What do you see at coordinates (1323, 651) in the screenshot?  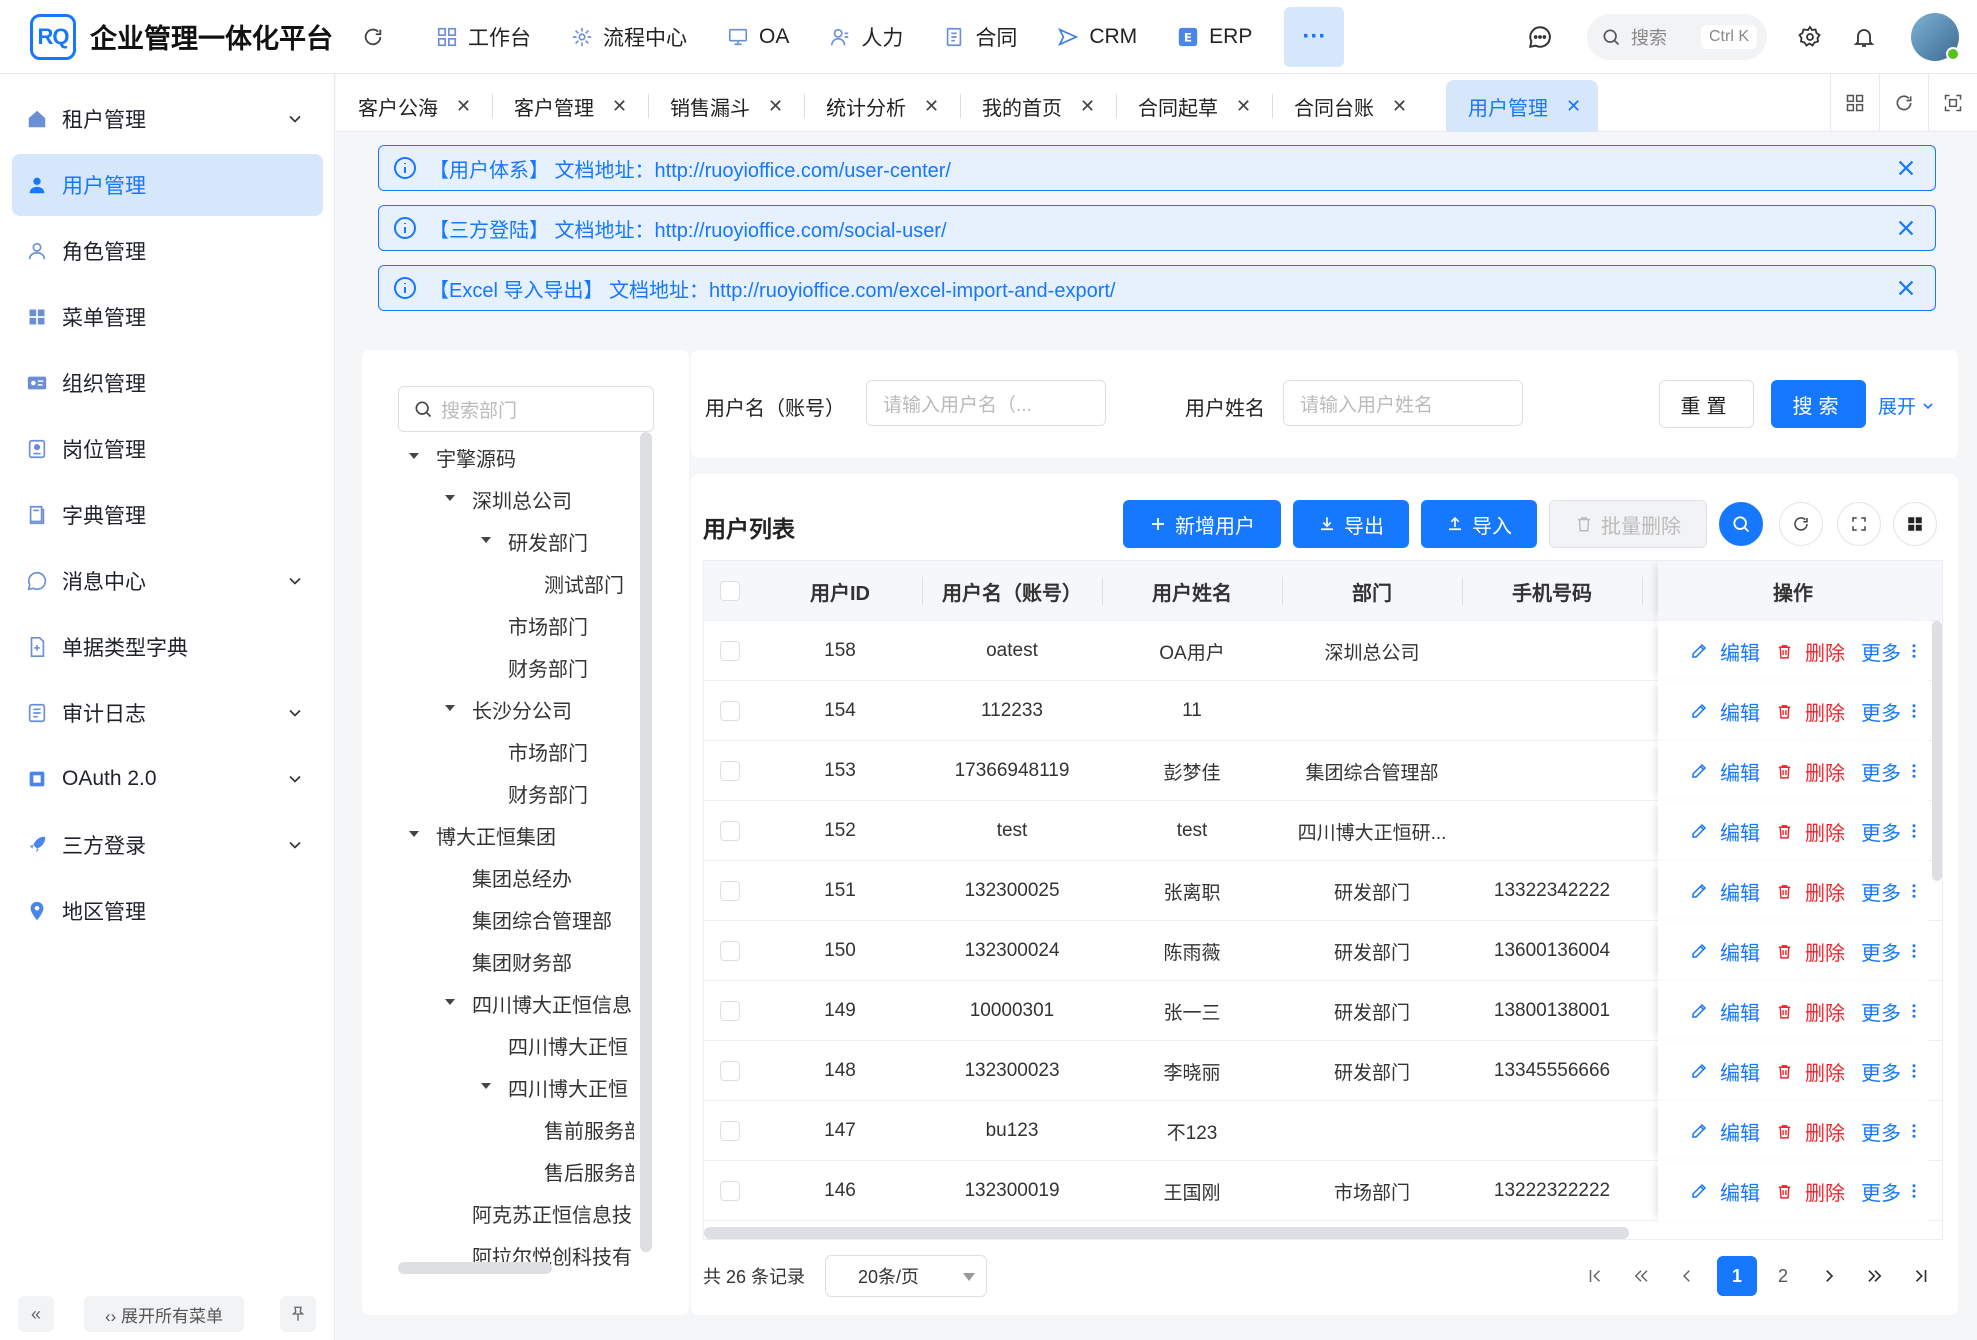 I see `table-row: 158 oatest OA用户 深圳总公司 编辑 删除 更多` at bounding box center [1323, 651].